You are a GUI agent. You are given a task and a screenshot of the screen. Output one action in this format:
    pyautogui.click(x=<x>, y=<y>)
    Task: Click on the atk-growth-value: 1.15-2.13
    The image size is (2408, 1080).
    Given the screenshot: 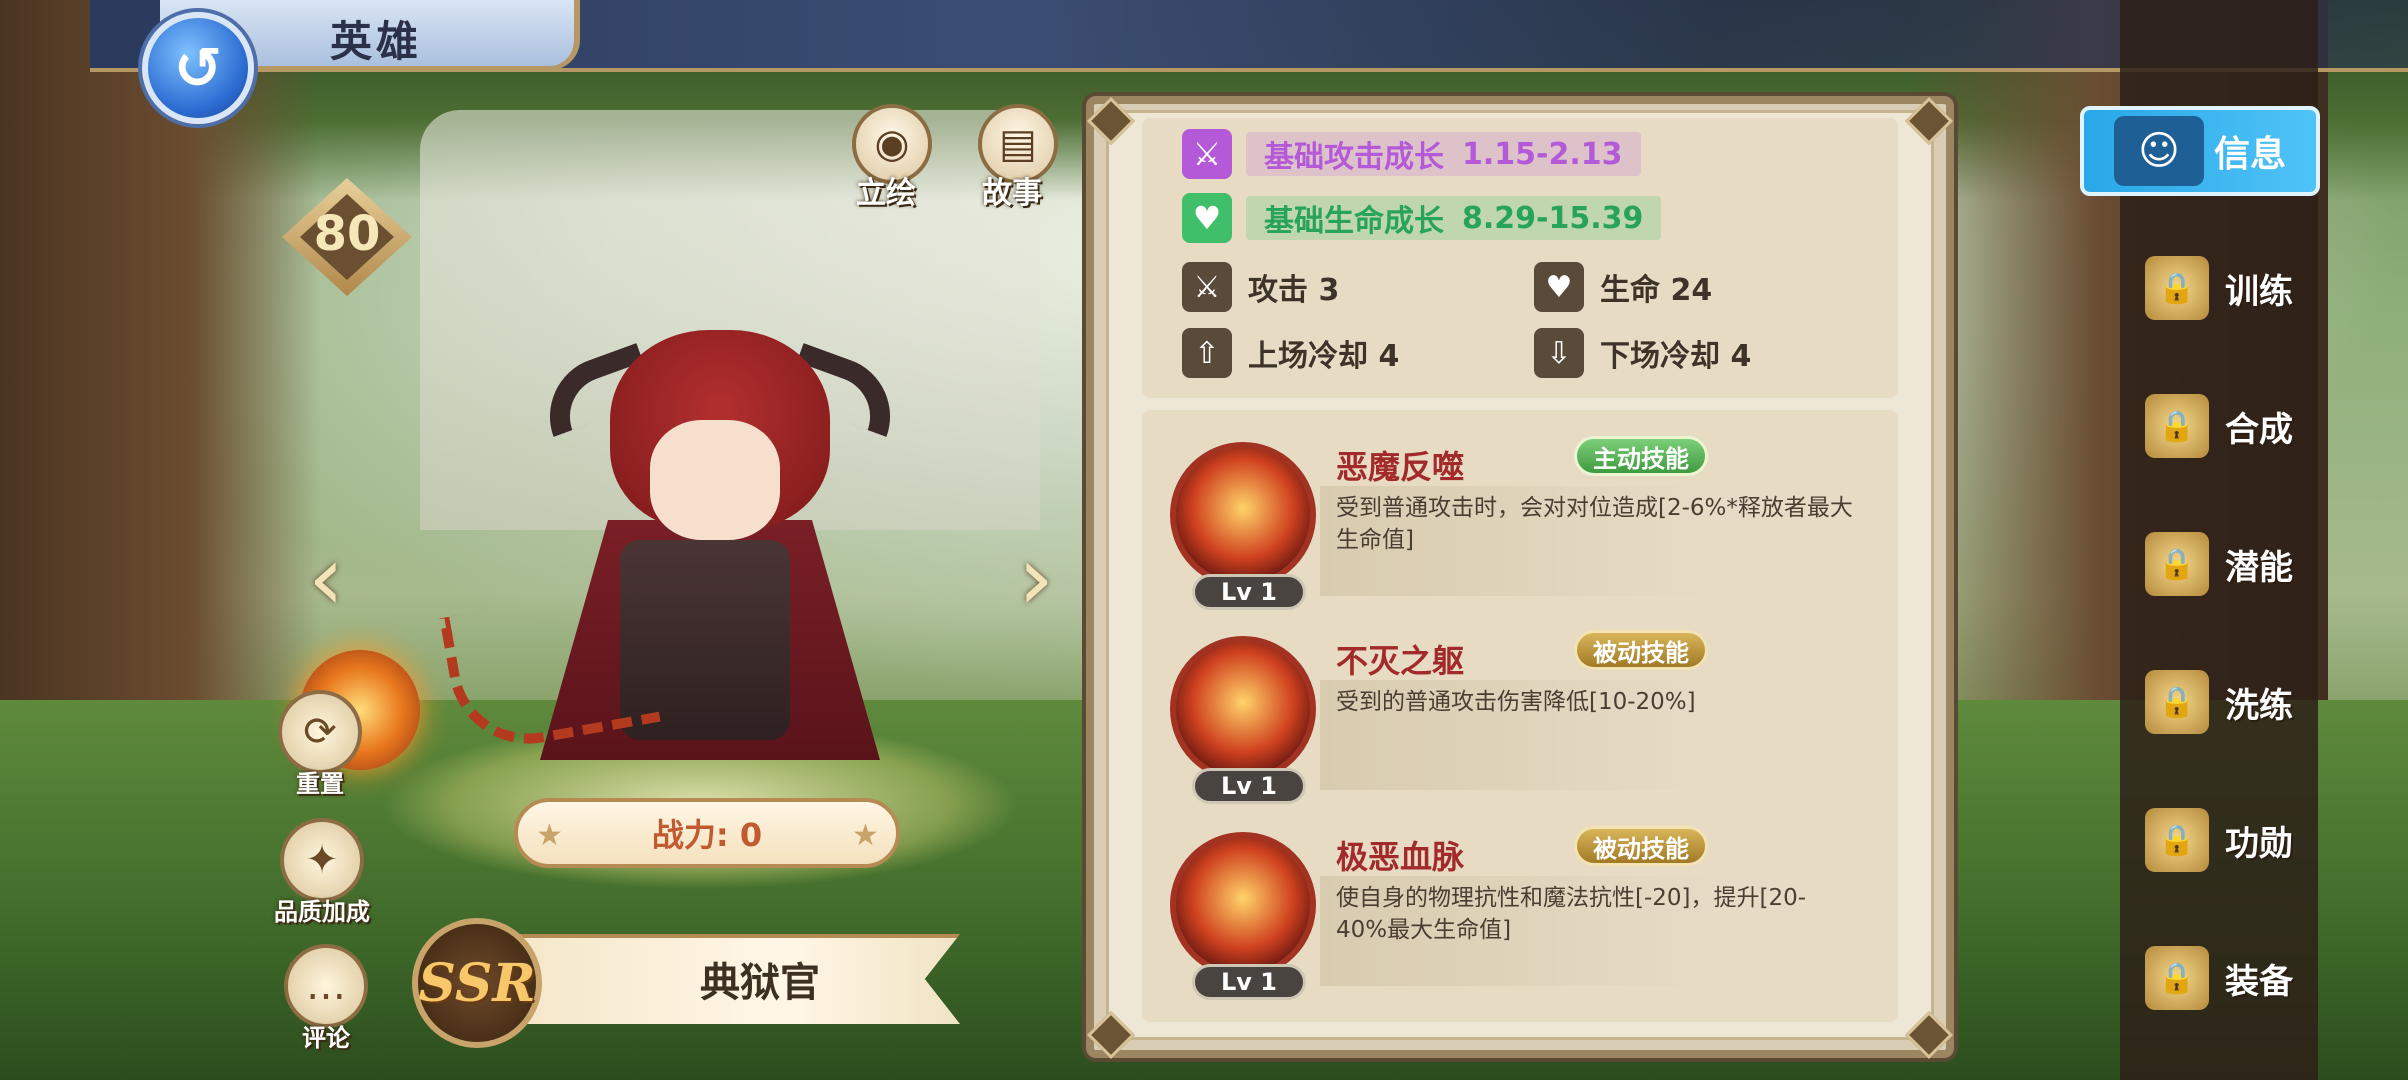 What is the action you would take?
    pyautogui.click(x=1542, y=154)
    